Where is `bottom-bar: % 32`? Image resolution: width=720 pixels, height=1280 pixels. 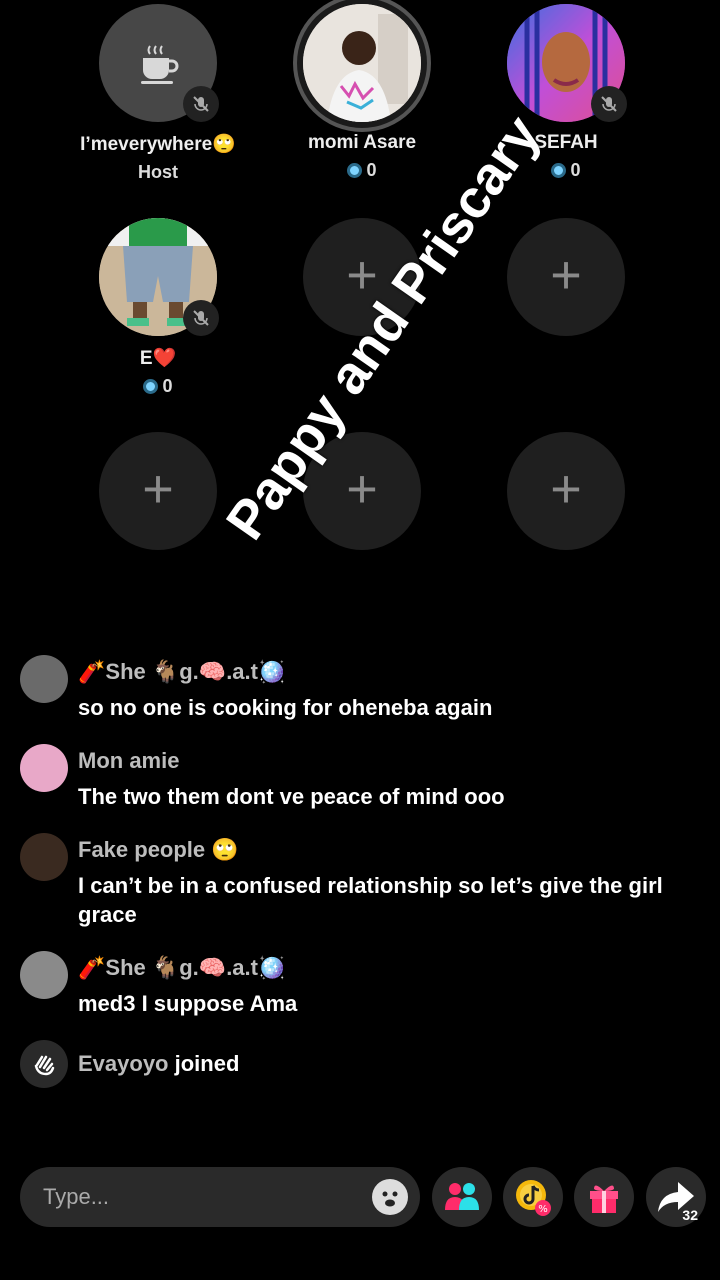 bottom-bar: % 32 is located at coordinates (365, 1199).